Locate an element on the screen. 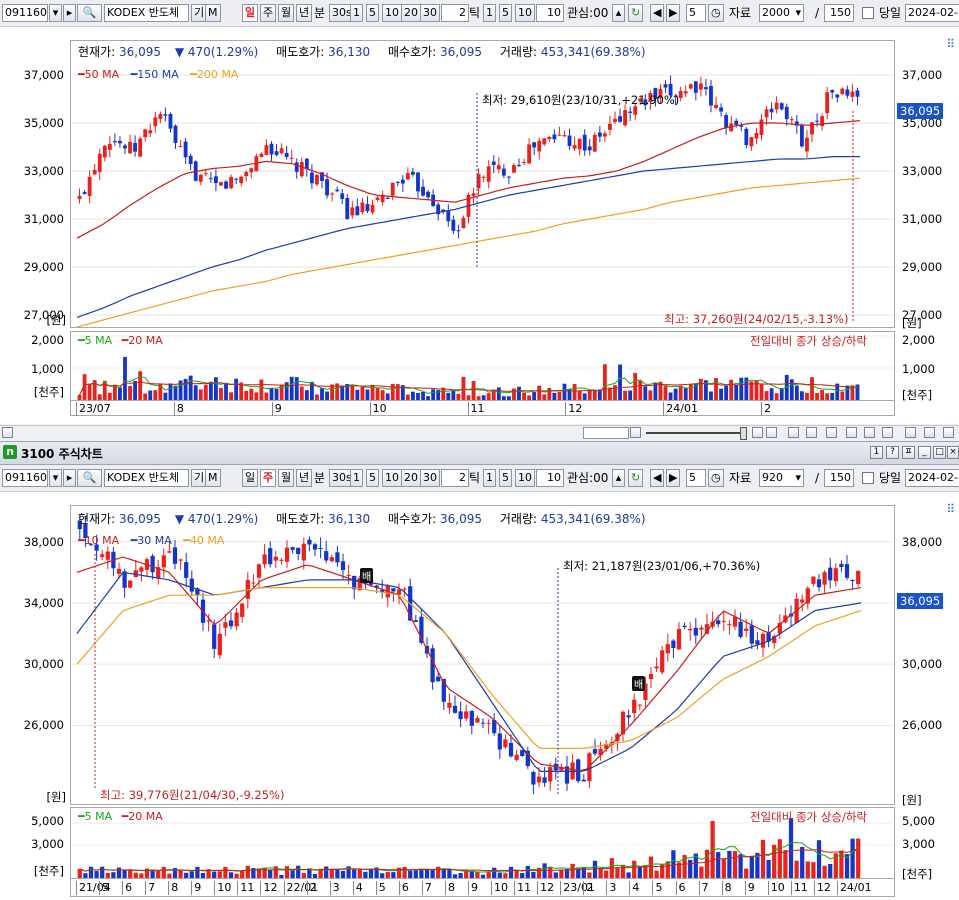 The image size is (959, 900). m-button-2: M is located at coordinates (213, 478).